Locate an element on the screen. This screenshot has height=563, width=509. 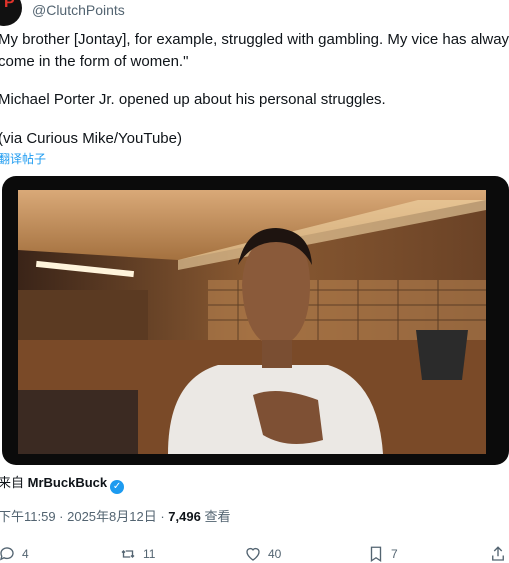
bookmark-button: 7 is located at coordinates (382, 554).